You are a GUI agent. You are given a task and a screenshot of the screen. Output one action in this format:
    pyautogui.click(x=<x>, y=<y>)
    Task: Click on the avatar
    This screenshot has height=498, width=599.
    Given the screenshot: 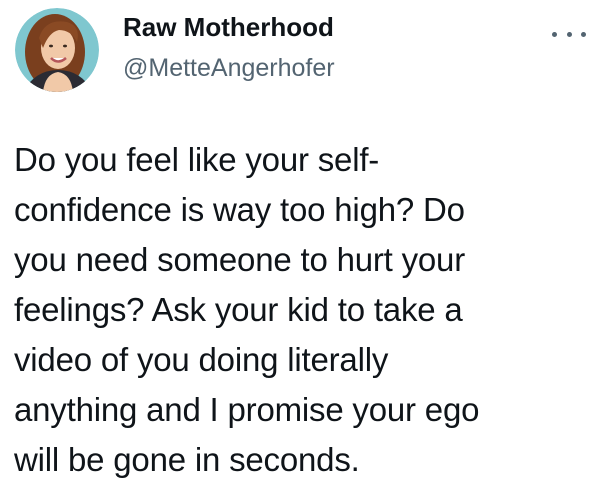 What is the action you would take?
    pyautogui.click(x=57, y=50)
    